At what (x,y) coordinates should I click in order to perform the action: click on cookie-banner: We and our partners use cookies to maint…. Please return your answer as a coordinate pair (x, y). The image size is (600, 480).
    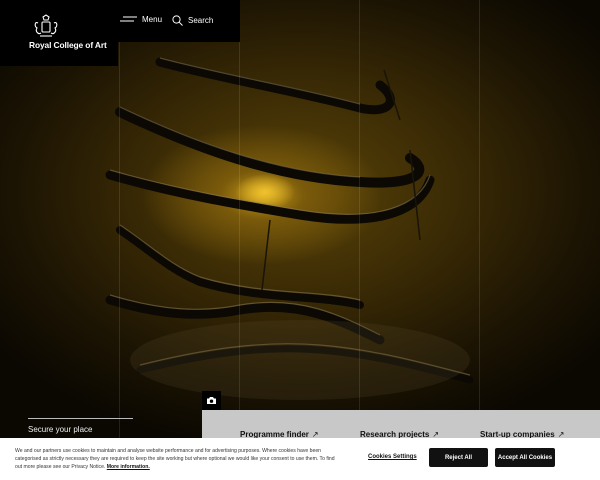
    Looking at the image, I should click on (300, 459).